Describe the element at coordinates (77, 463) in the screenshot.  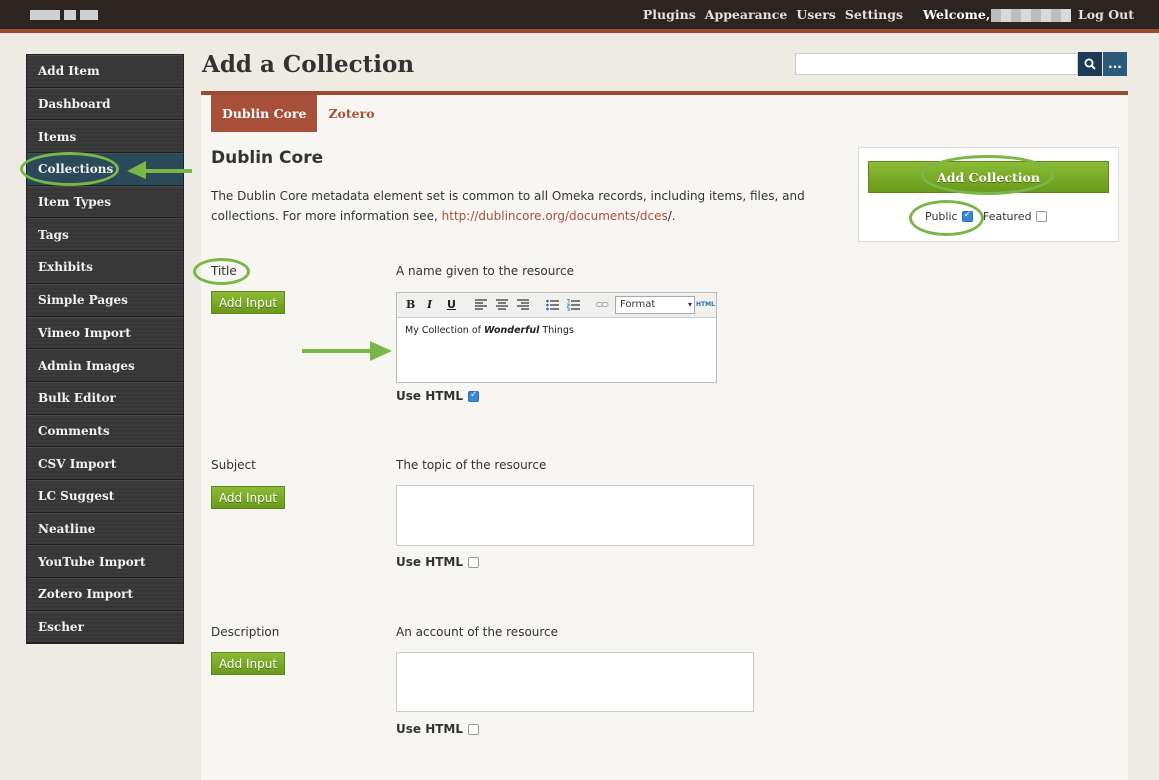
I see `sidebar-item-label: CSV Import` at that location.